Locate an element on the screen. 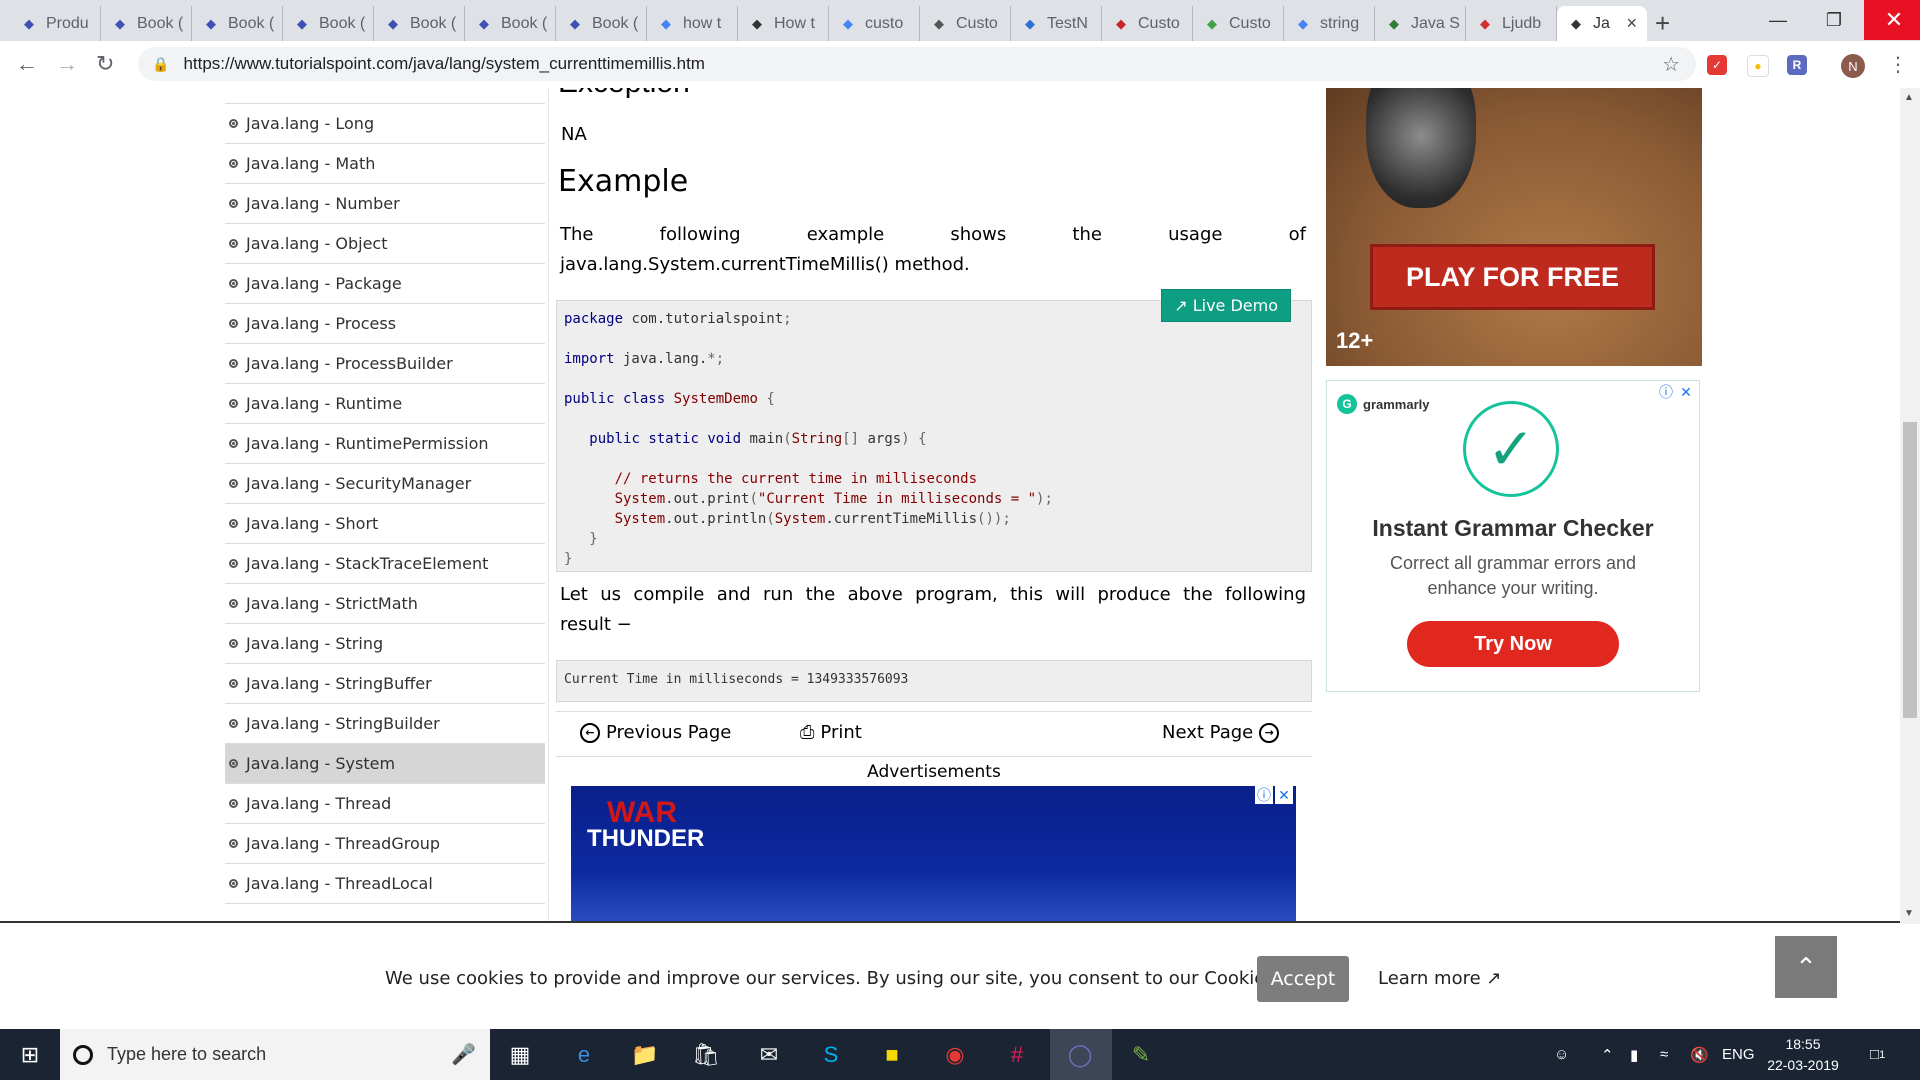  sidebar-item: Java.lang - Process is located at coordinates (385, 324).